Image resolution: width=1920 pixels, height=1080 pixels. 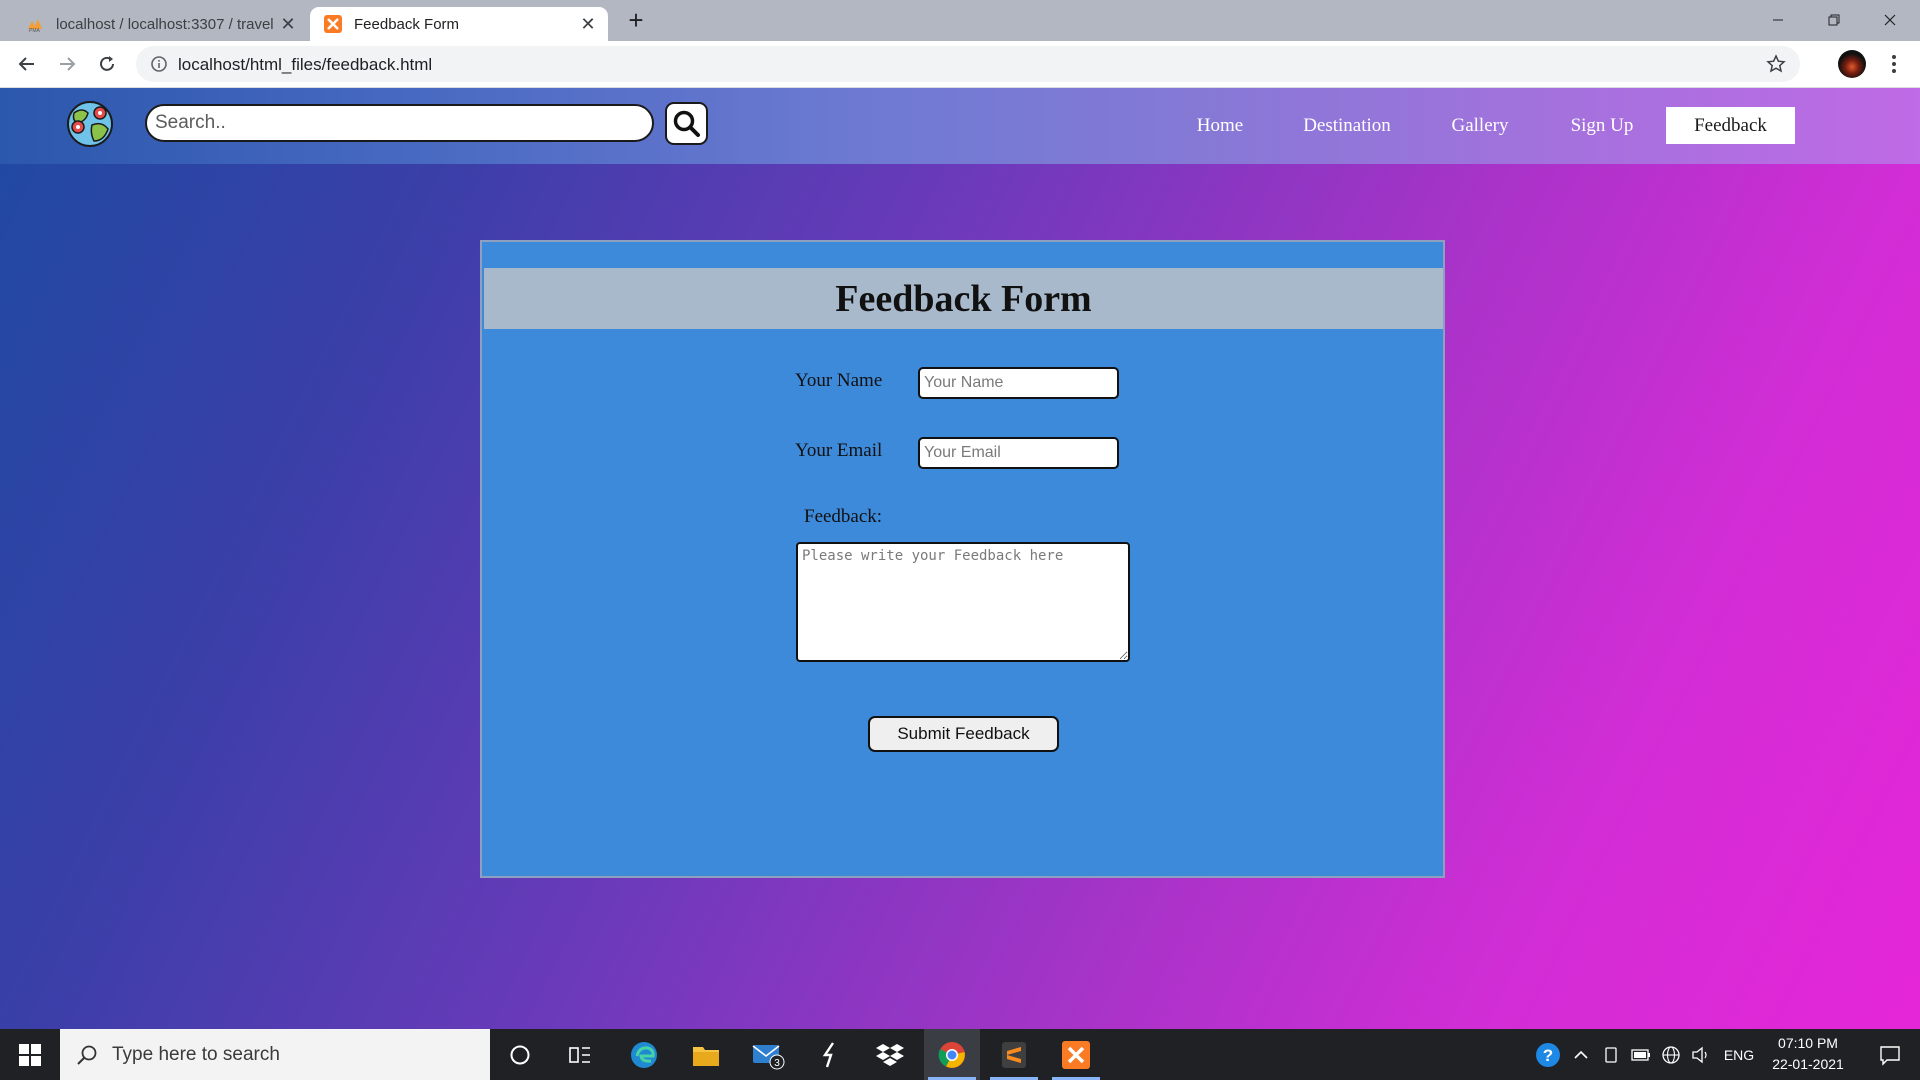 I want to click on bolt-app-icon, so click(x=830, y=1054).